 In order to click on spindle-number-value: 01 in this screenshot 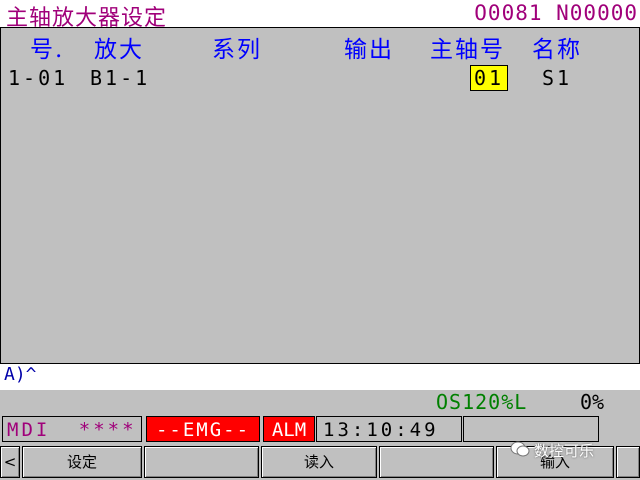, I will do `click(489, 78)`.